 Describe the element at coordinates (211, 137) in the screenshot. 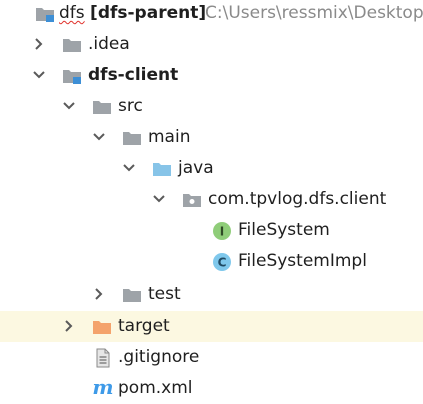

I see `tree-row-main: main` at that location.